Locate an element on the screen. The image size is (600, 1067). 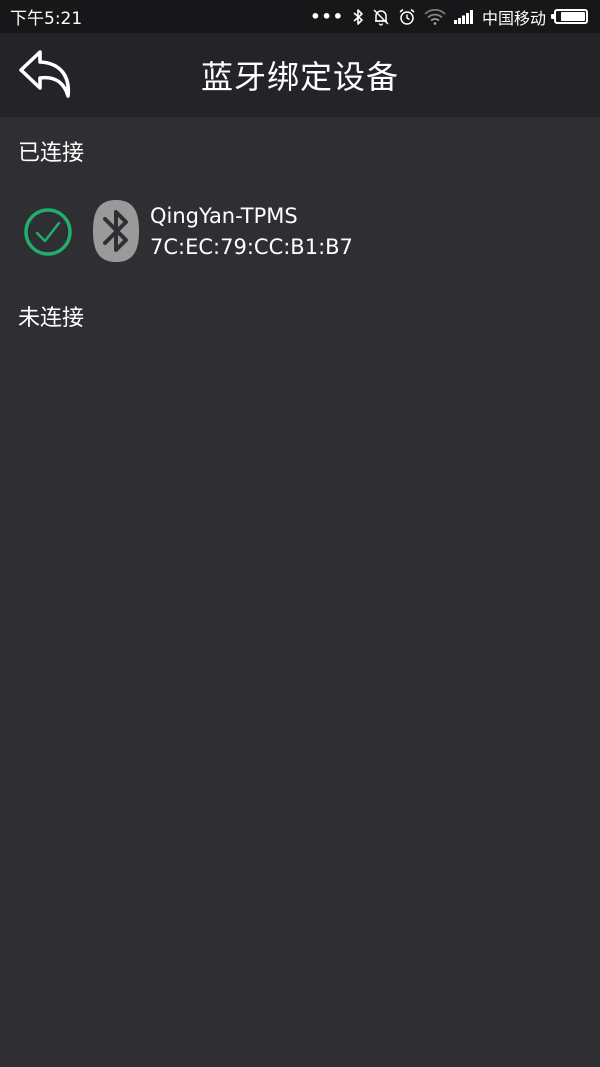
bluetooth-device-icon is located at coordinates (116, 231).